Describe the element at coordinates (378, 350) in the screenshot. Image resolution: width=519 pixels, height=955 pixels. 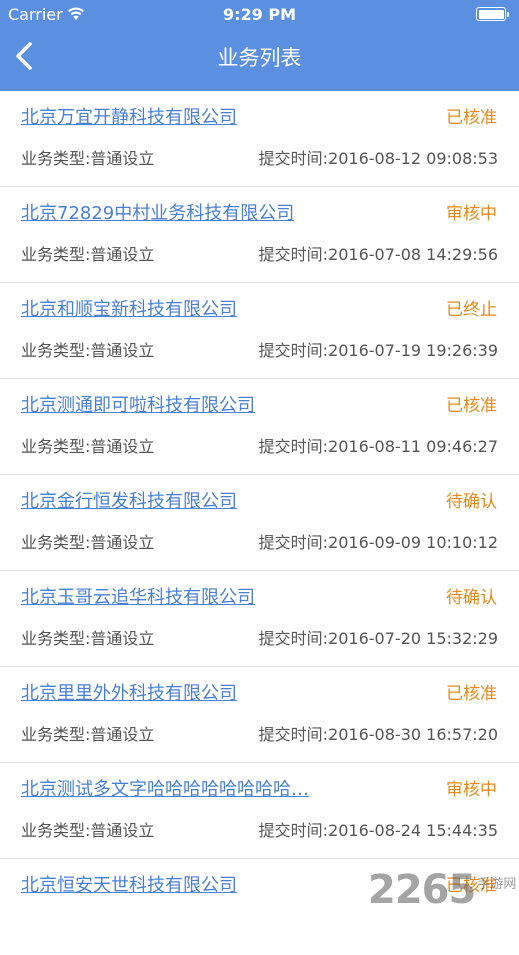
I see `submit-time: 提交时间:2016-07-19 19:26:39` at that location.